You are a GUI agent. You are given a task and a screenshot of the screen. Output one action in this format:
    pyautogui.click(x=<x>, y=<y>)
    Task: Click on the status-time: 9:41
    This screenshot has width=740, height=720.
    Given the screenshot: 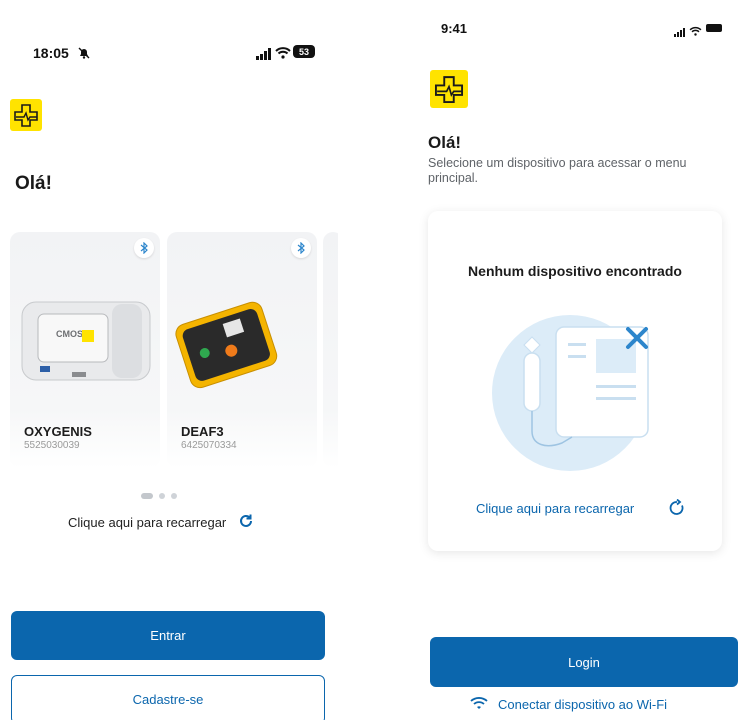 What is the action you would take?
    pyautogui.click(x=454, y=28)
    